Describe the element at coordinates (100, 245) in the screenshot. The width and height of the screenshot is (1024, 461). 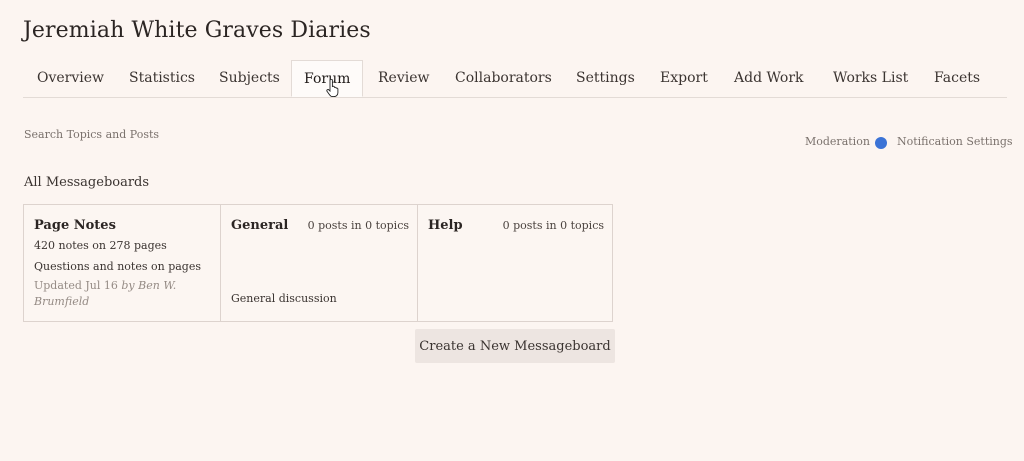
I see `board-stats: 420 notes on 278 pages` at that location.